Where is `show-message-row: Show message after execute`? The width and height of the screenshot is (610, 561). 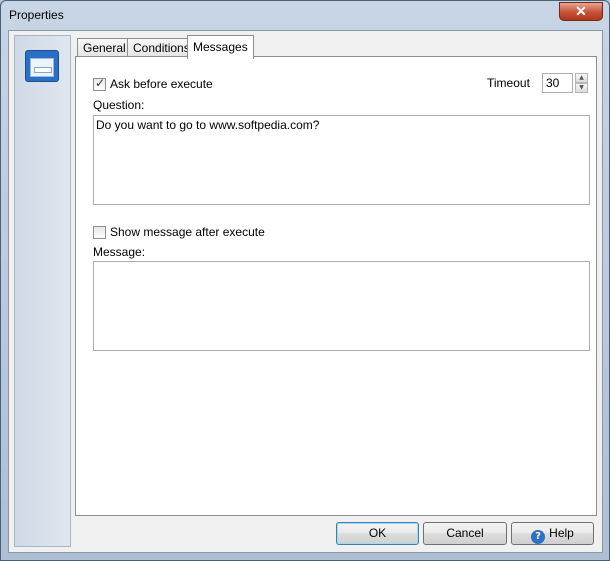
show-message-row: Show message after execute is located at coordinates (179, 232).